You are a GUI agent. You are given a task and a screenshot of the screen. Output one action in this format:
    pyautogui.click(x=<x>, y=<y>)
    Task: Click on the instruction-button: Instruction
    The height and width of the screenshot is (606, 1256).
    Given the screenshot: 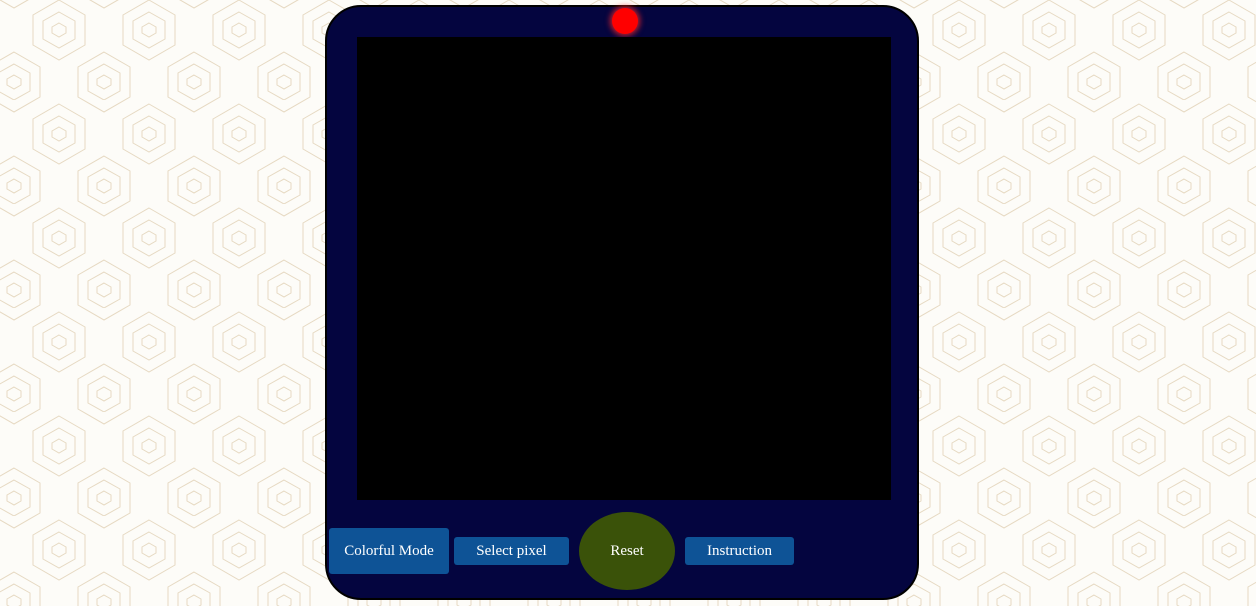 What is the action you would take?
    pyautogui.click(x=739, y=551)
    